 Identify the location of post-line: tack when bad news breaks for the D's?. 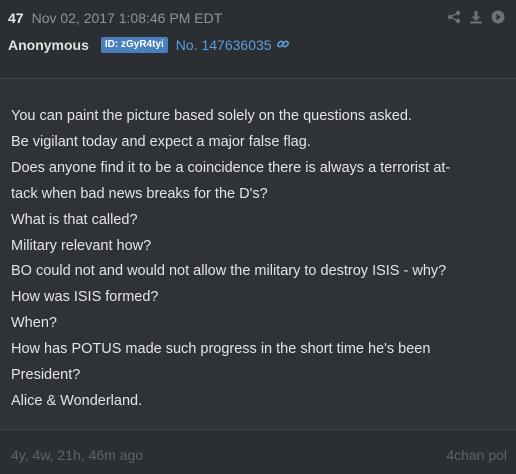
(139, 193).